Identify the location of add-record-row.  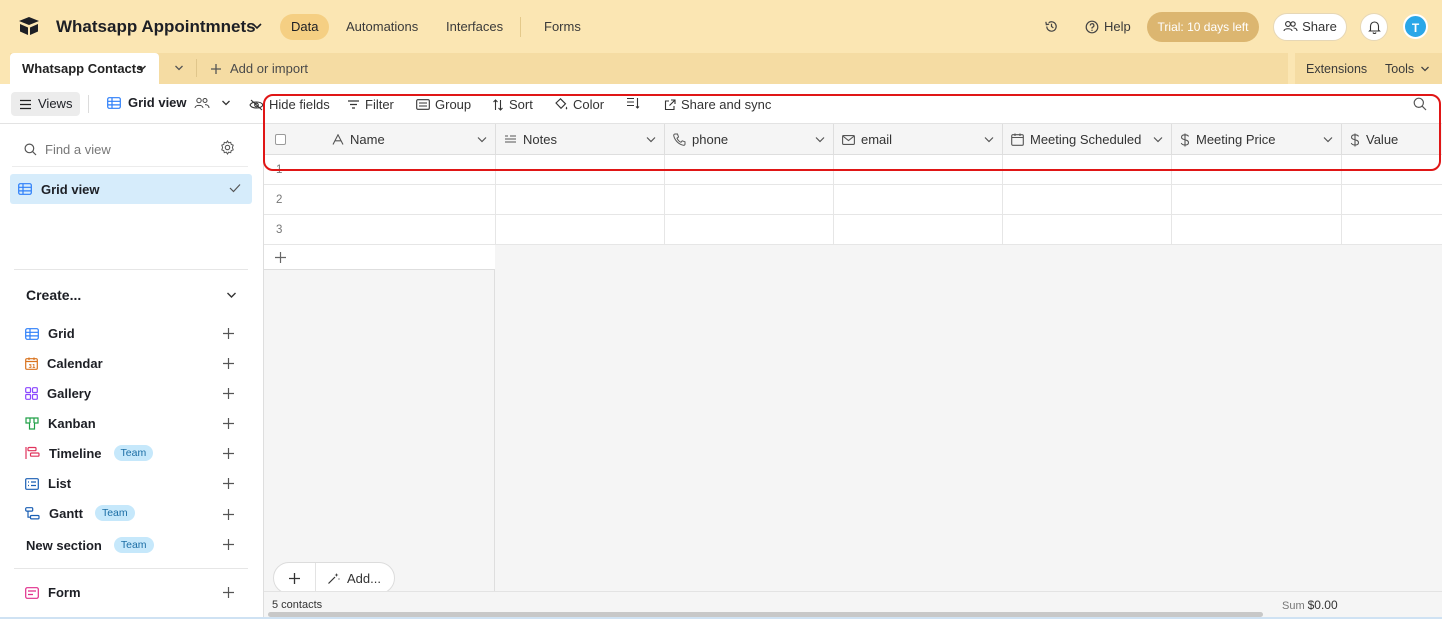
(379, 257).